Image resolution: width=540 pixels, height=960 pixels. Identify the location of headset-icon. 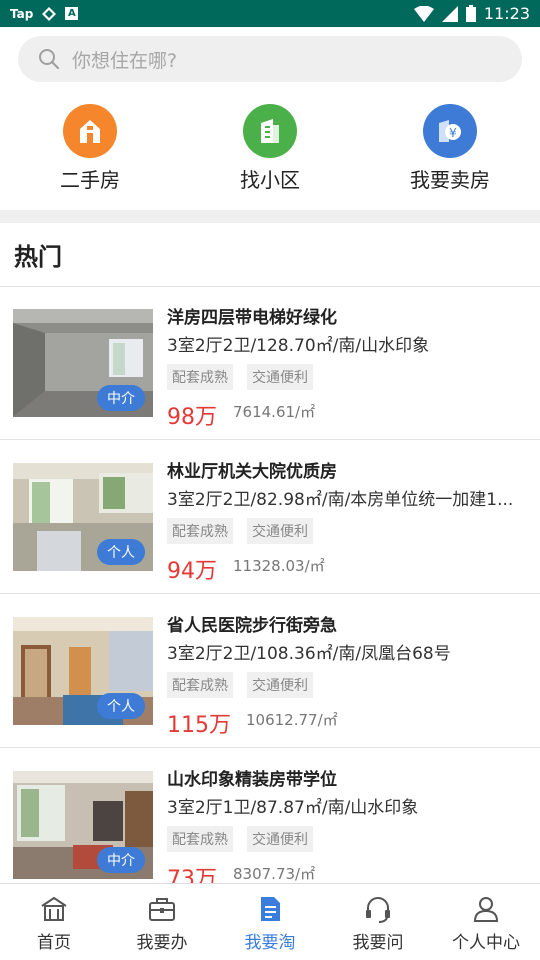
(378, 910).